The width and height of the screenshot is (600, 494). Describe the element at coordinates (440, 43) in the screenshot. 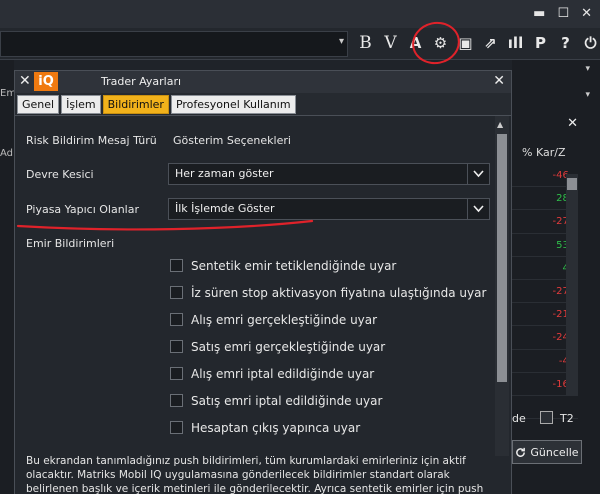

I see `gear-icon: ⚙` at that location.